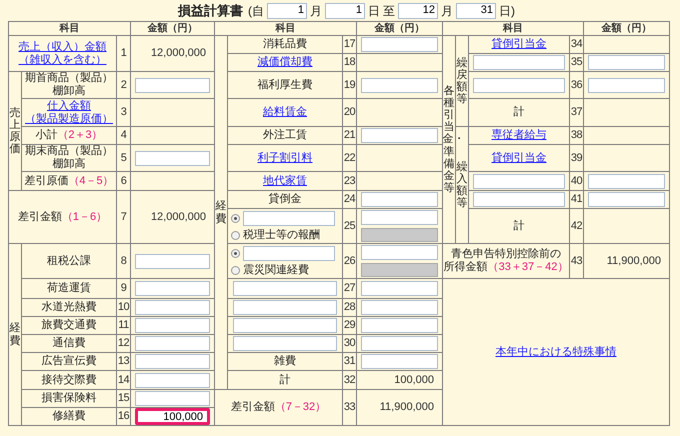  Describe the element at coordinates (350, 362) in the screenshot. I see `line-number: 31` at that location.